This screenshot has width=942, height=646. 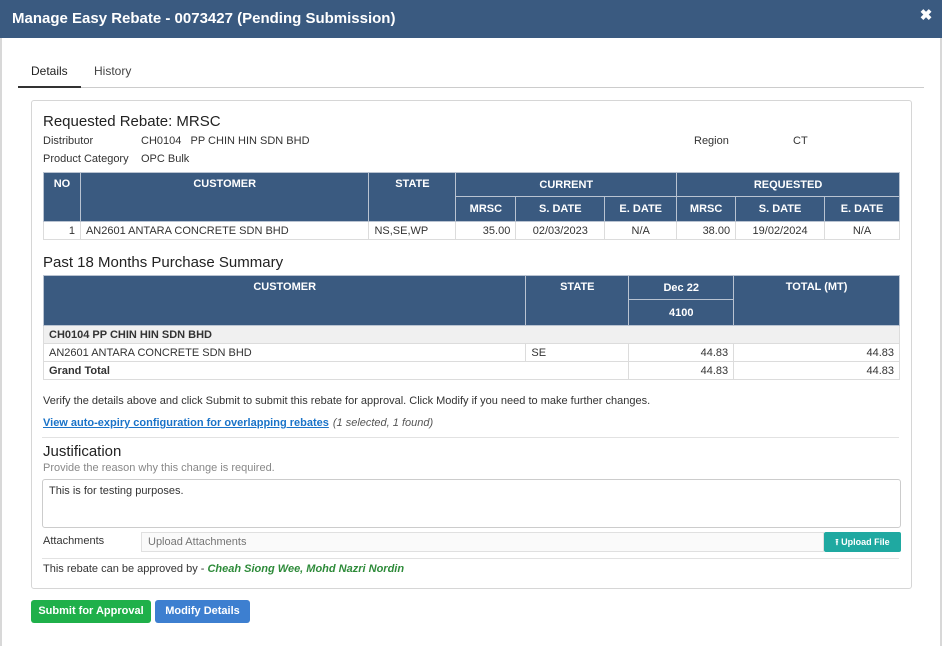 What do you see at coordinates (163, 262) in the screenshot?
I see `purchase-summary-heading: Past 18 Months Purchase Summary` at bounding box center [163, 262].